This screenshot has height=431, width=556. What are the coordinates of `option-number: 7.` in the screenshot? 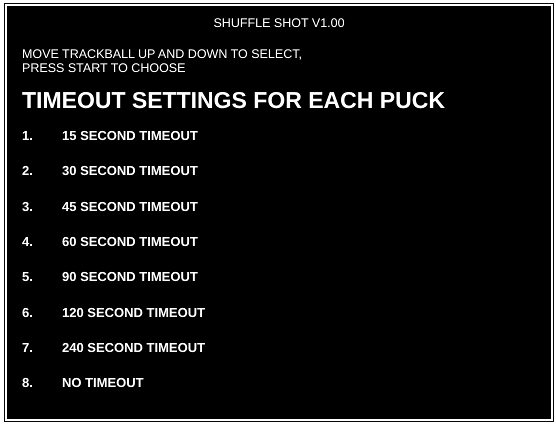 It's located at (27, 347).